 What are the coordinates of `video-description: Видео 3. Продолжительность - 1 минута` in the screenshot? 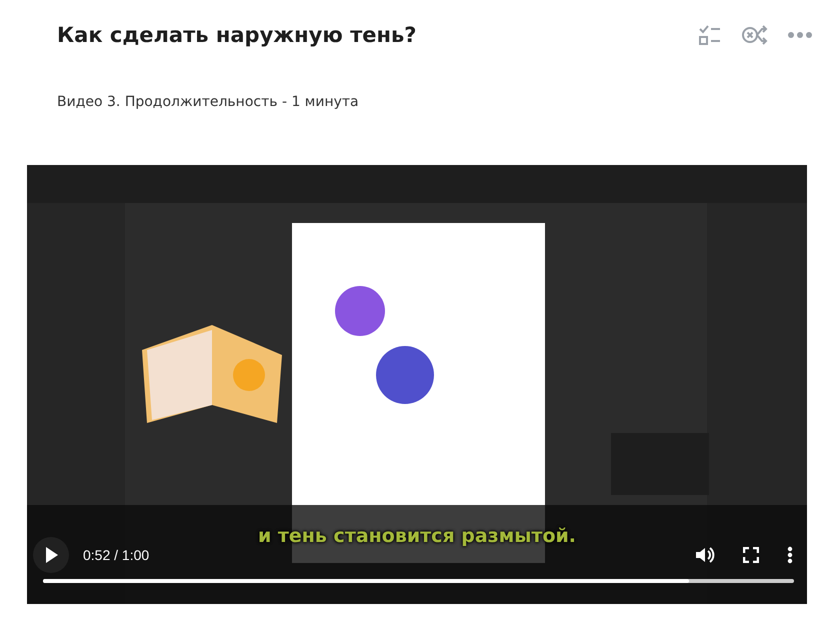 It's located at (208, 102).